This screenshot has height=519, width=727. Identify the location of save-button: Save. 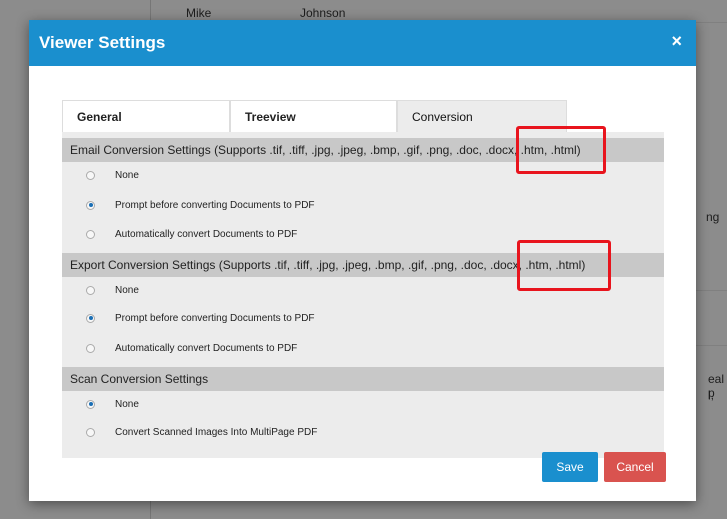
(570, 467).